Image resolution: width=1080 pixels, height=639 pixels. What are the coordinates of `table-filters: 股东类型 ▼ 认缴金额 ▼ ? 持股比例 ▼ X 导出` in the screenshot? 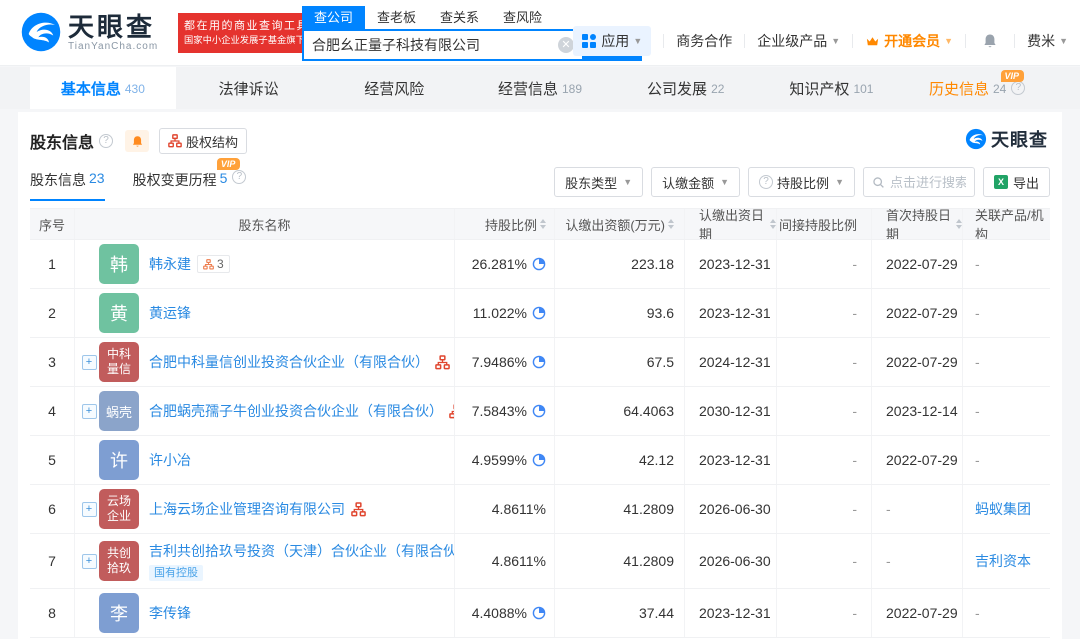 It's located at (798, 182).